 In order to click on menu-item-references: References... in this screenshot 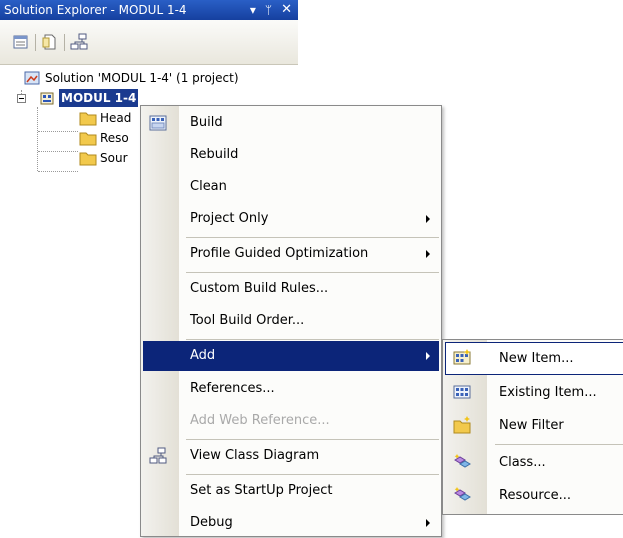, I will do `click(291, 389)`.